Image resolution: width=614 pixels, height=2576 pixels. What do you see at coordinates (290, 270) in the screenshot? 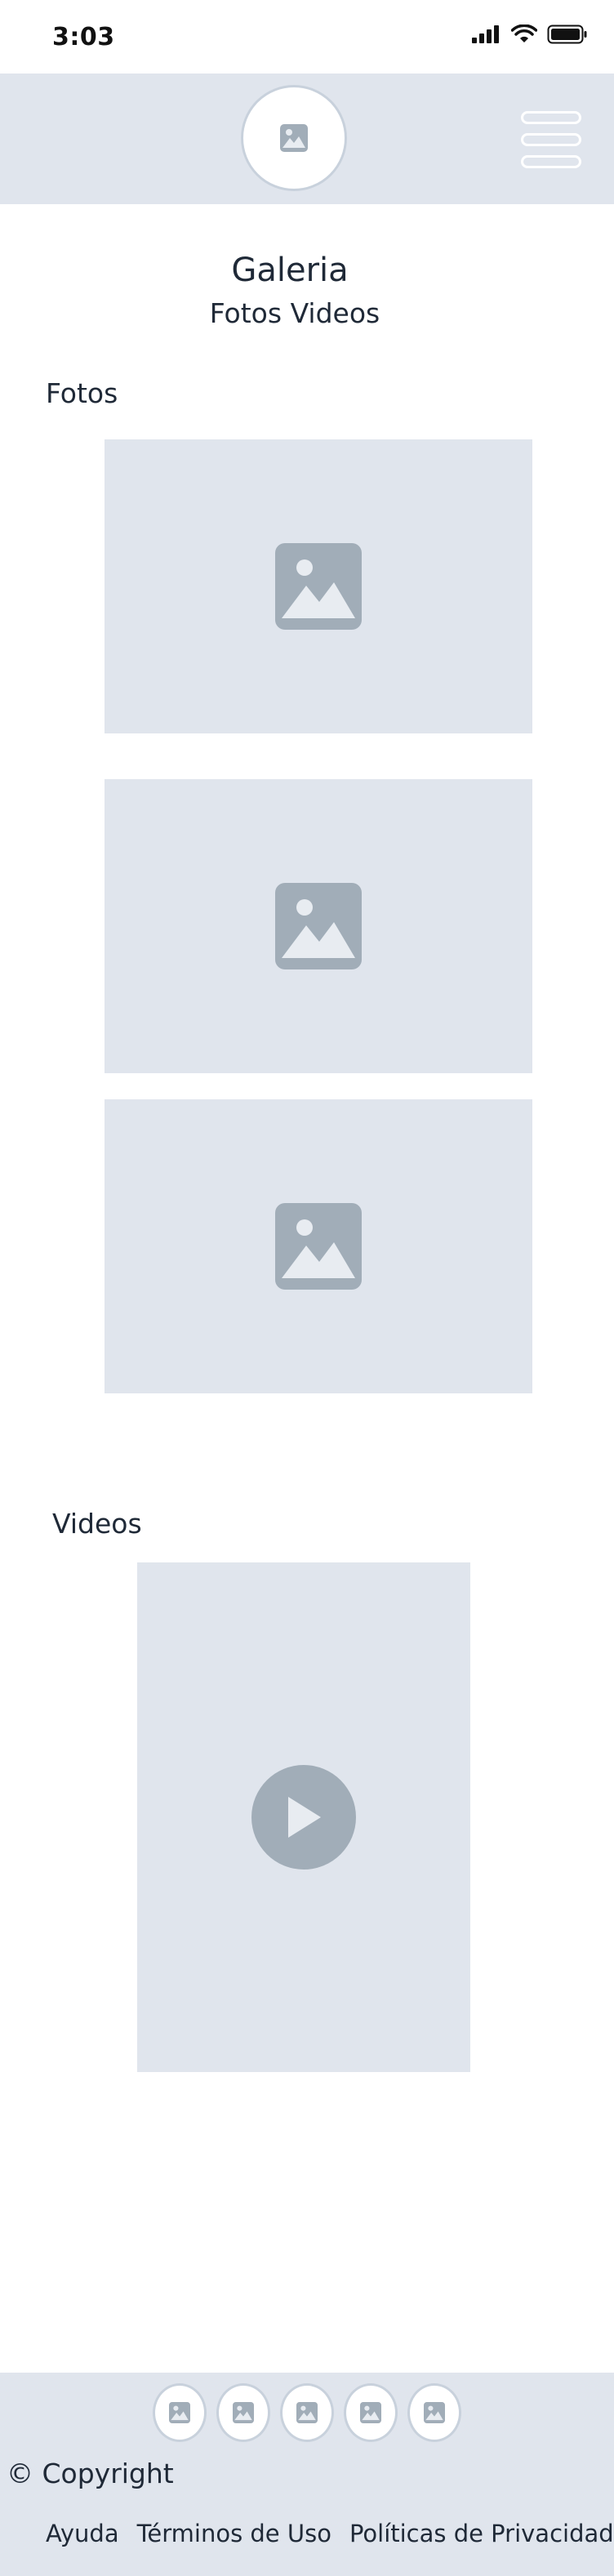
I see `page-title: Galeria` at bounding box center [290, 270].